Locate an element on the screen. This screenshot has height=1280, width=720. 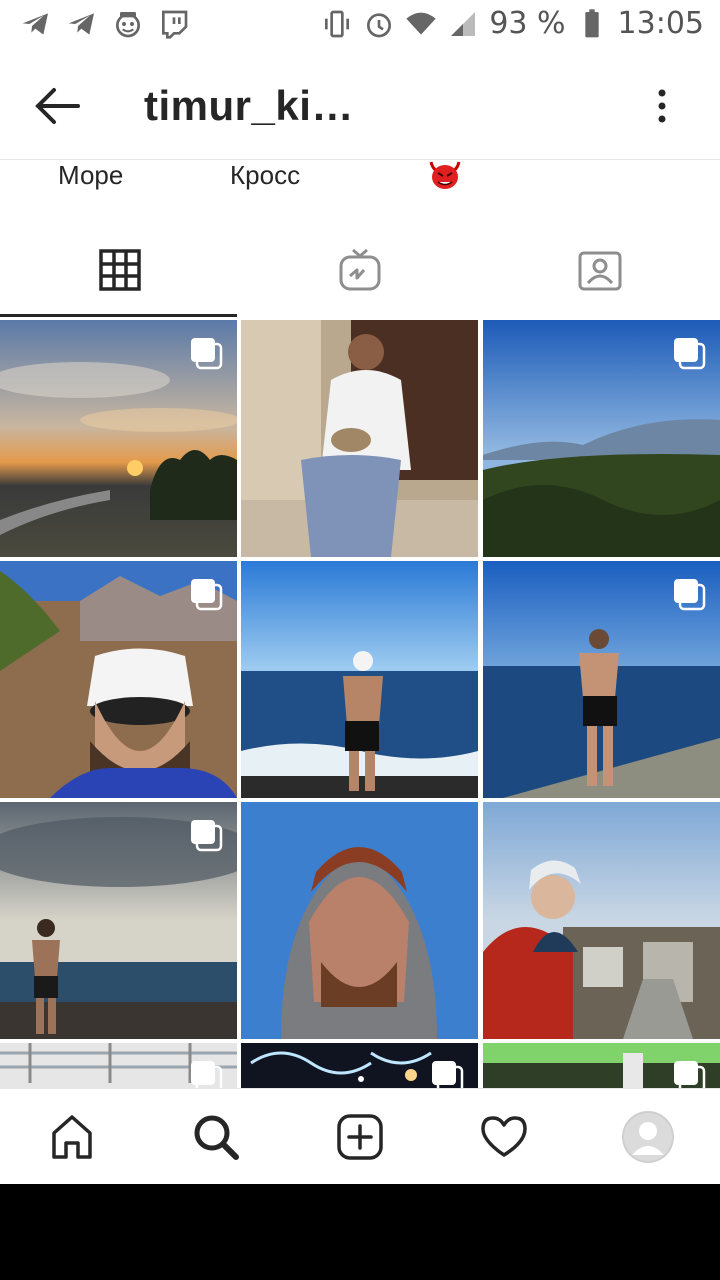
highlight-label: Кросс is located at coordinates (265, 175).